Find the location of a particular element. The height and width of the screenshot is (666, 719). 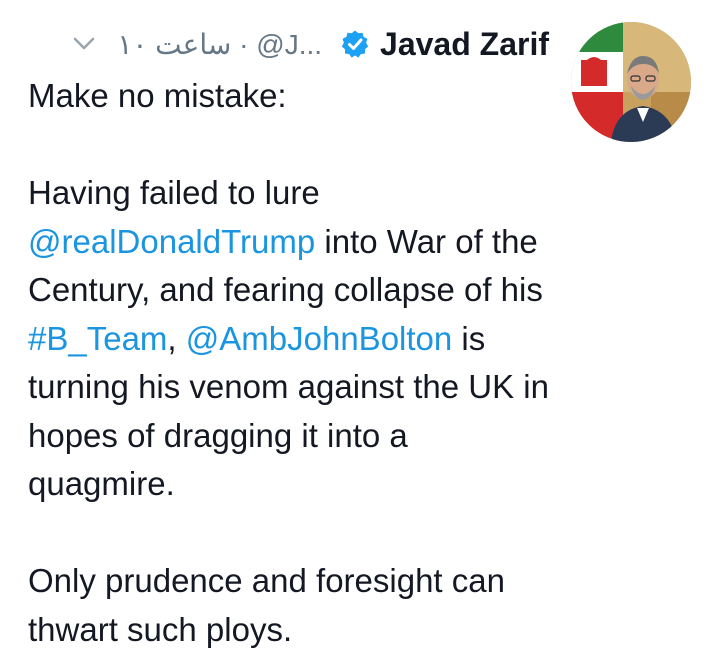

mention-ambjohnbolton: @AmbJohnBolton is located at coordinates (319, 338).